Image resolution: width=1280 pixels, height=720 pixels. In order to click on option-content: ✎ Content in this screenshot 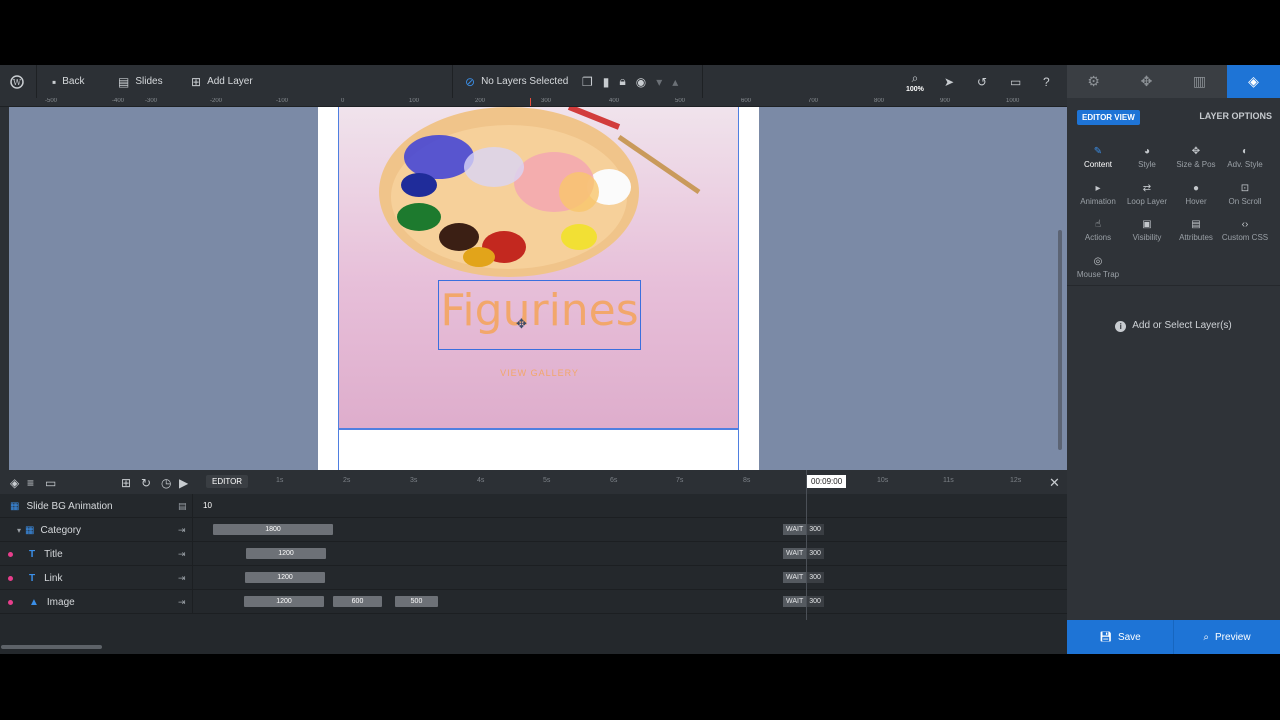, I will do `click(1098, 163)`.